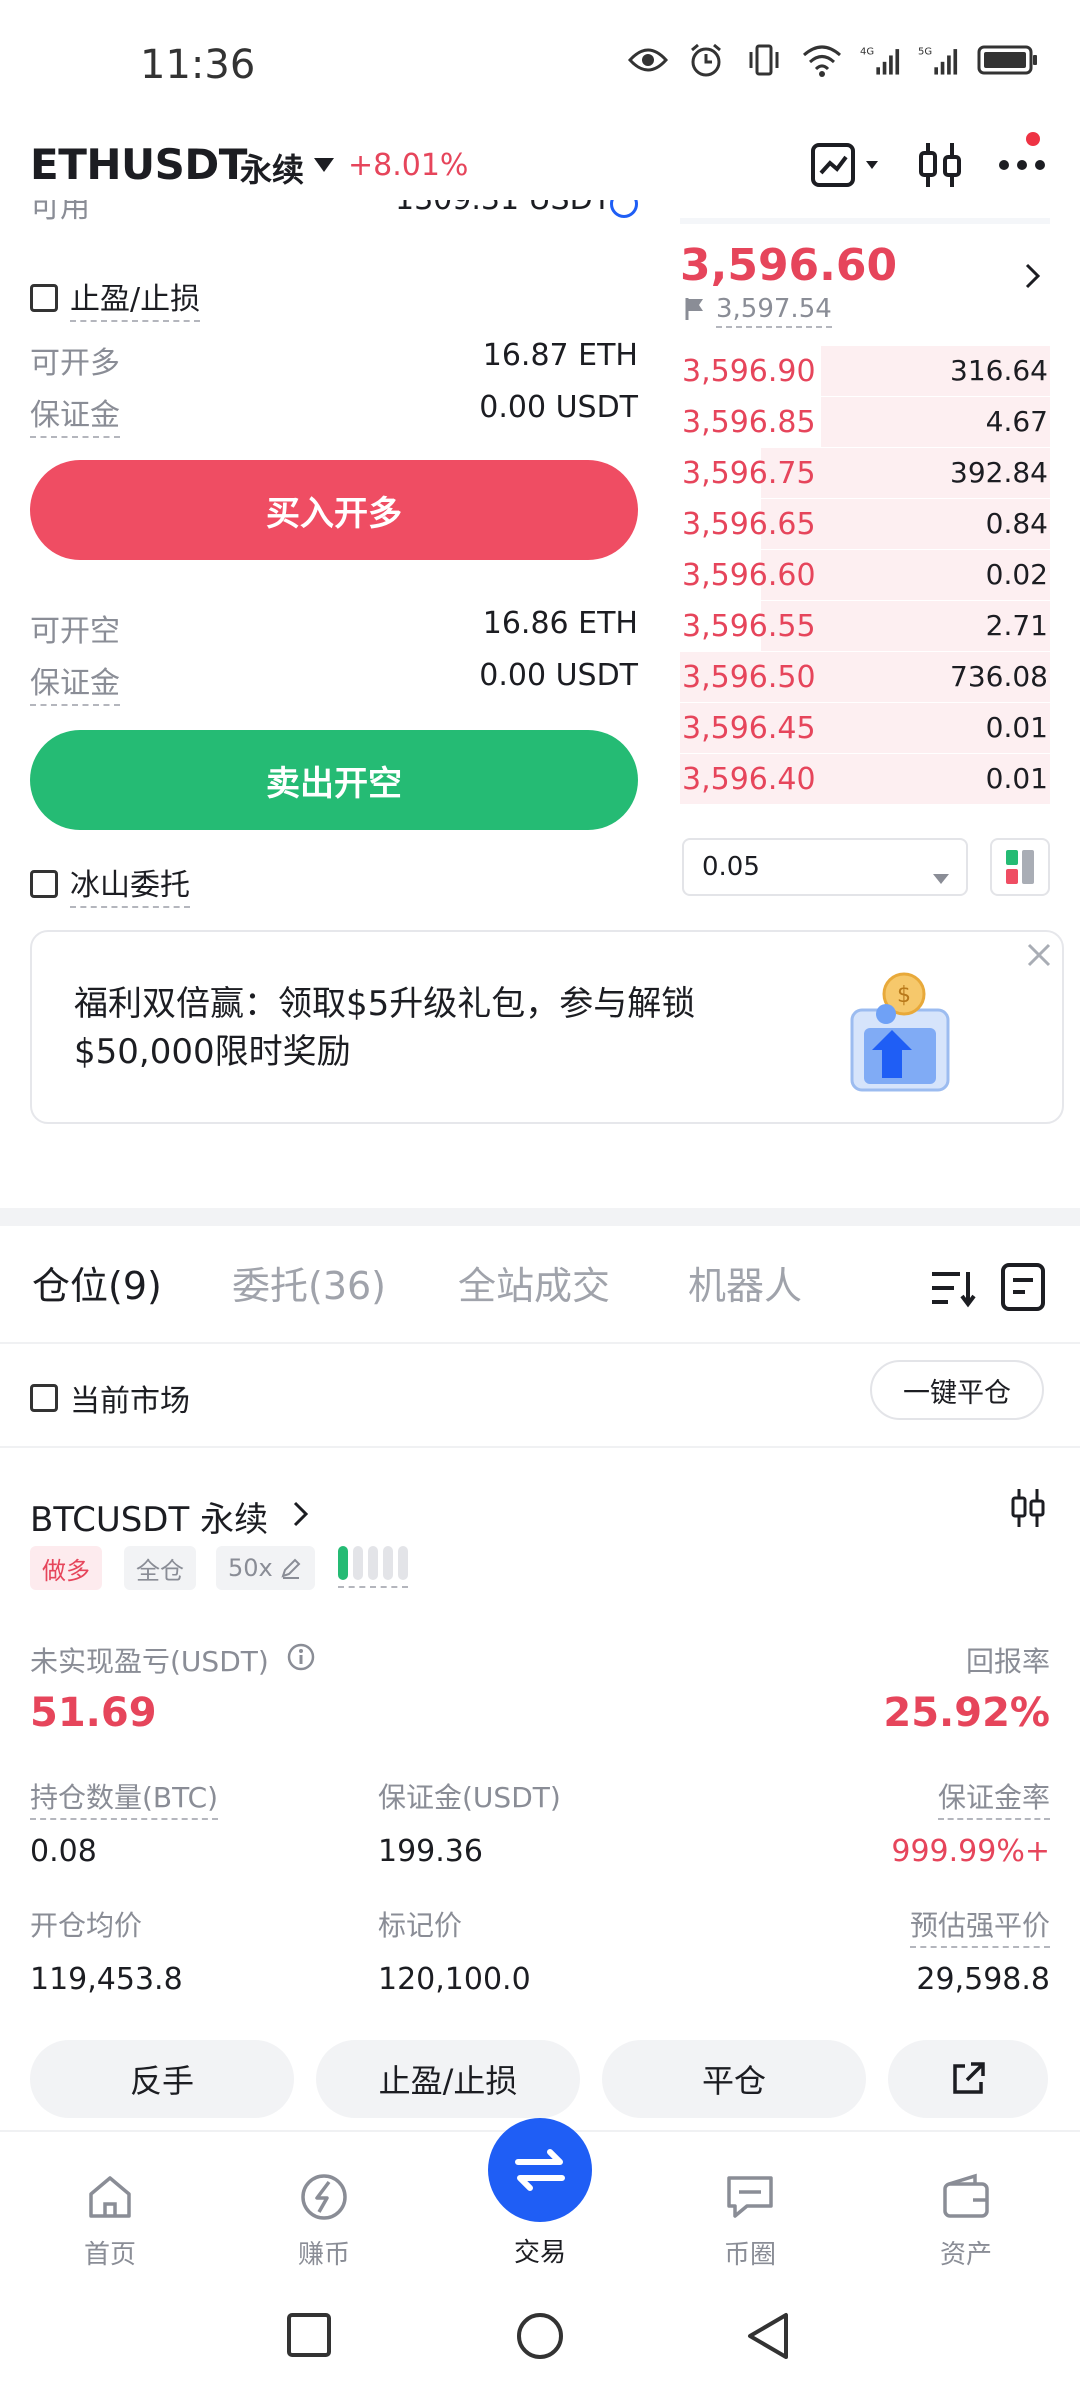 This screenshot has height=2400, width=1080. Describe the element at coordinates (966, 2220) in the screenshot. I see `nav-assets: 资产` at that location.